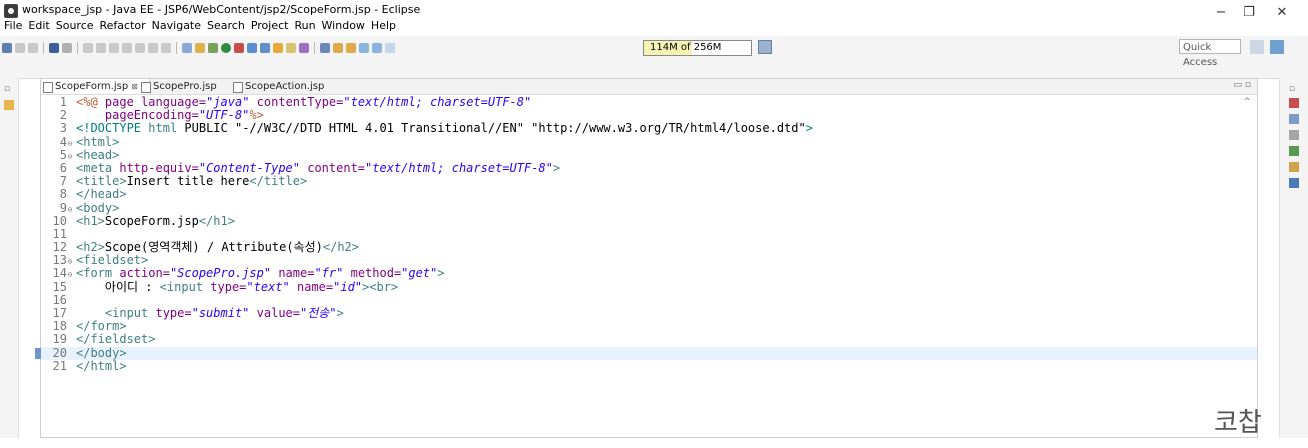 The image size is (1308, 448). What do you see at coordinates (63, 141) in the screenshot?
I see `line-number: 4` at bounding box center [63, 141].